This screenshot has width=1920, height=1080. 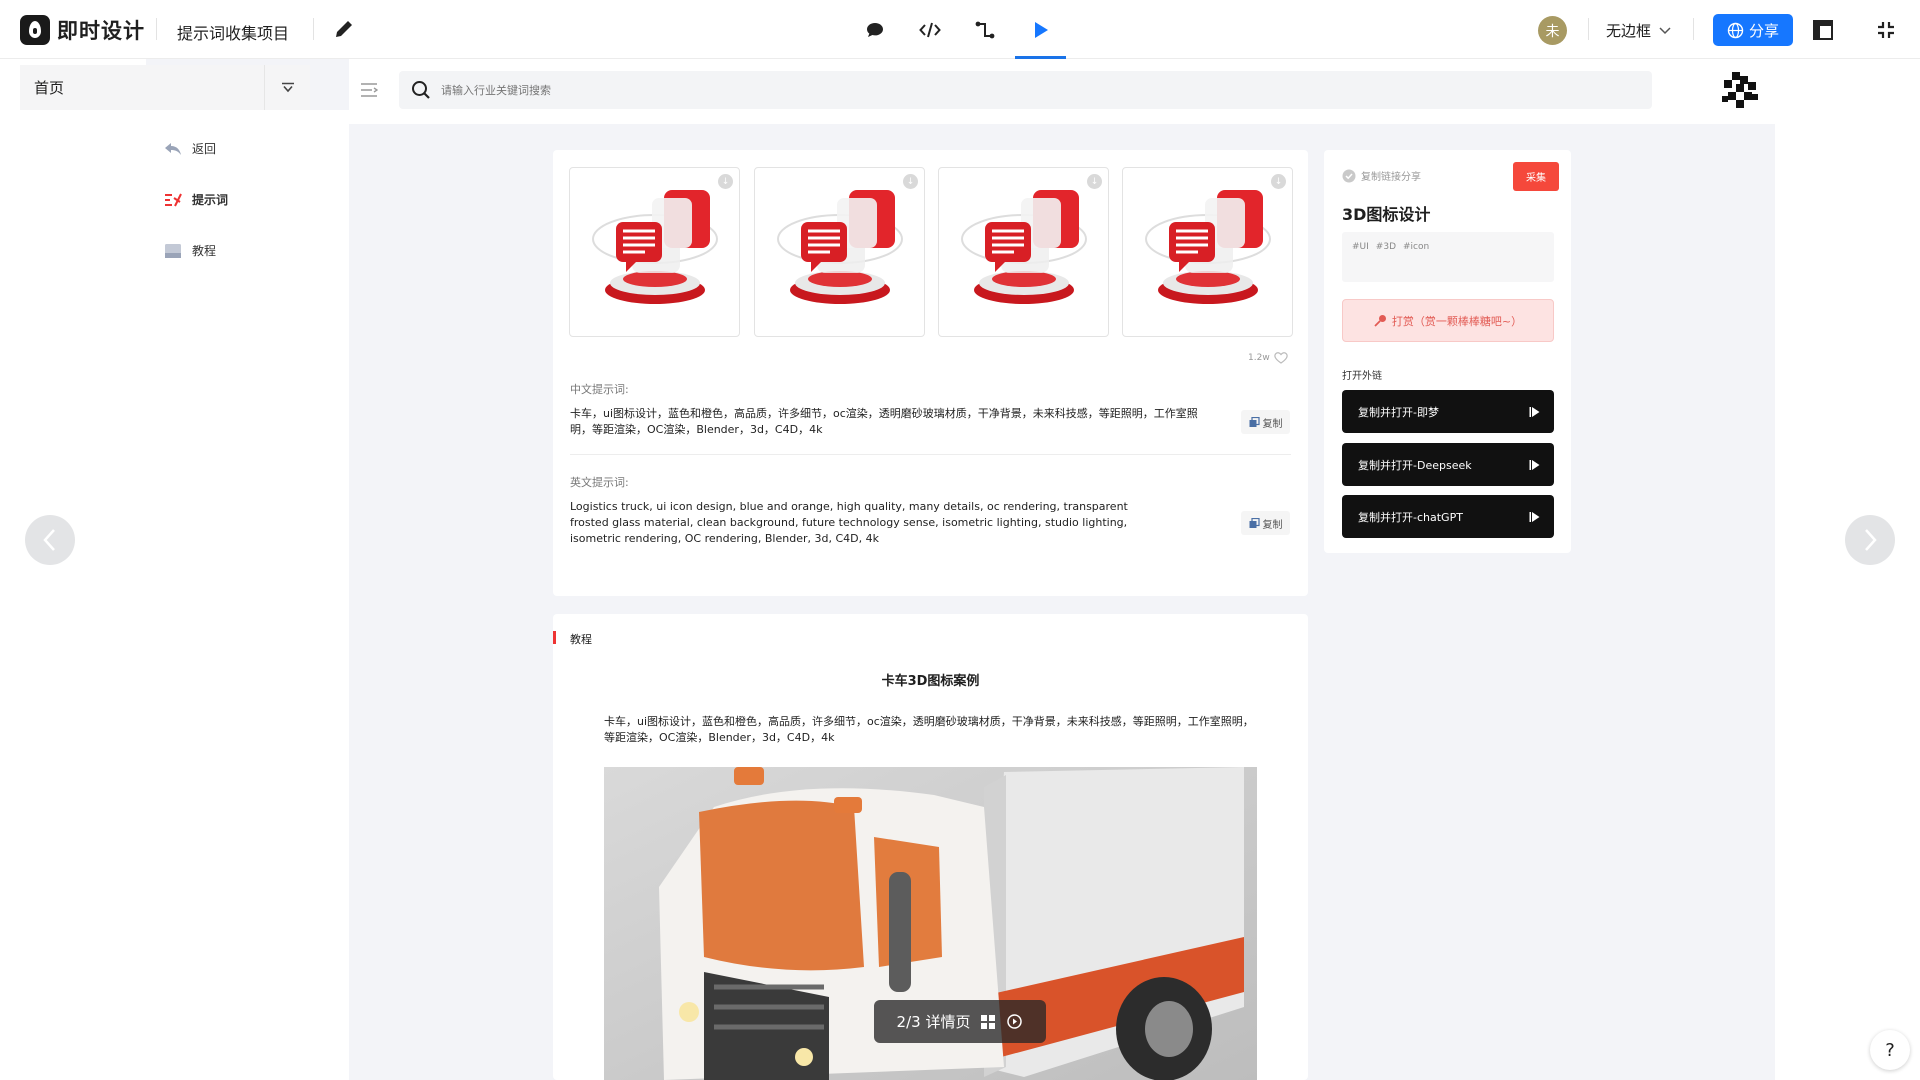 I want to click on globe-icon, so click(x=1735, y=30).